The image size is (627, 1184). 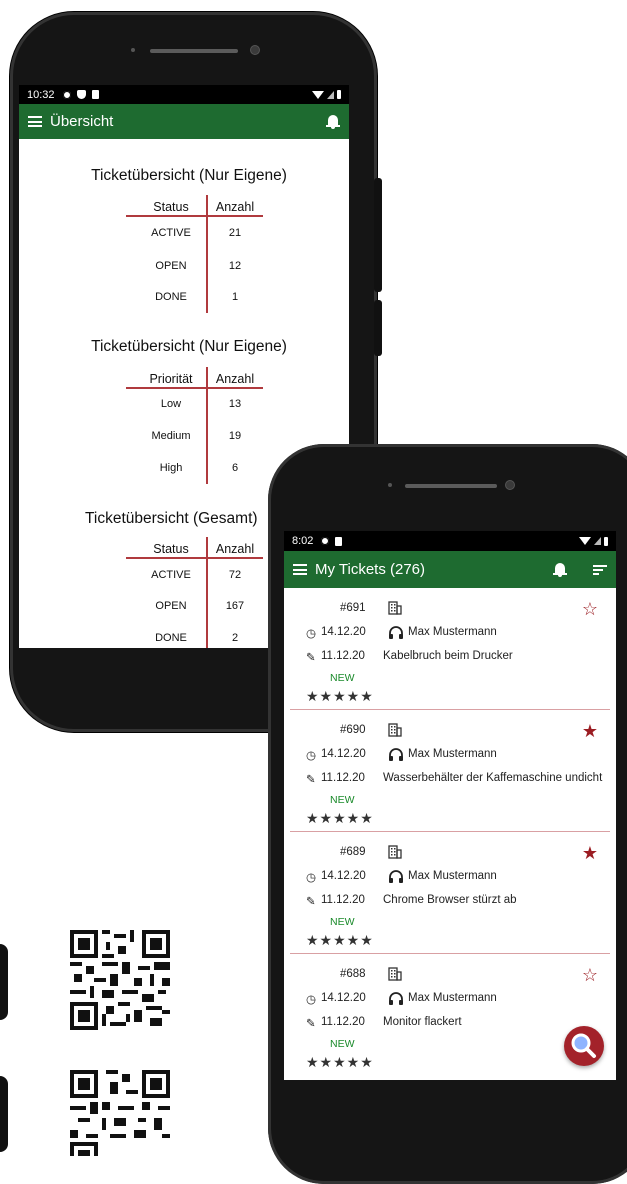 I want to click on app-bar-title: My Tickets (276), so click(x=370, y=569).